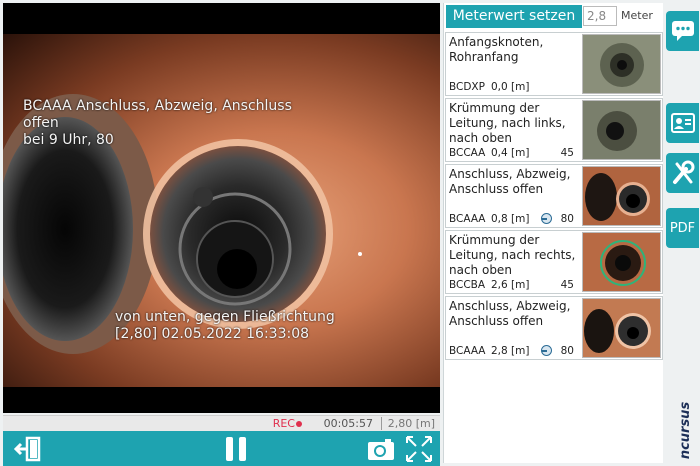  I want to click on observation-item: Anfangsknoten, Rohranfang BCDXP 0,0 [m], so click(554, 64).